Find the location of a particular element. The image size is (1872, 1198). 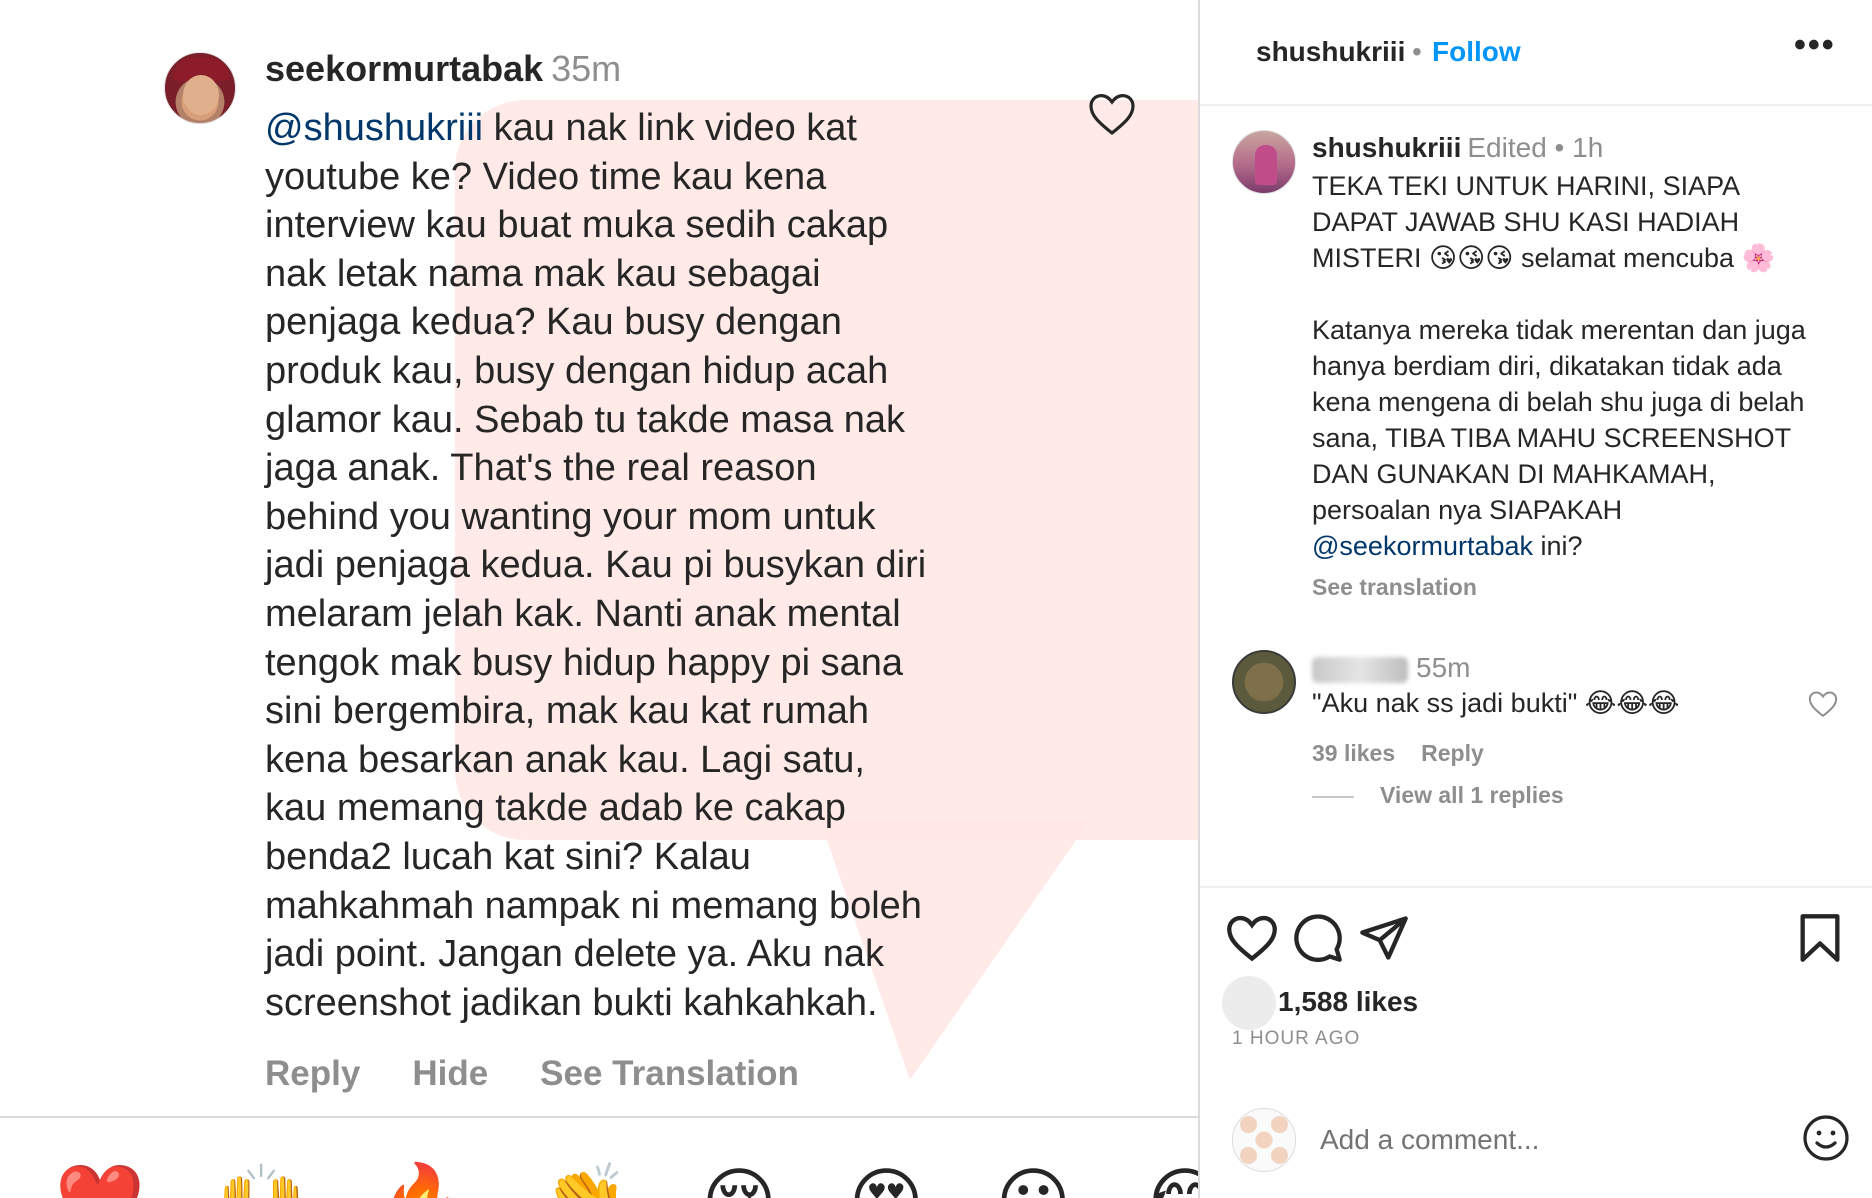

current-user-avatar is located at coordinates (1264, 1140).